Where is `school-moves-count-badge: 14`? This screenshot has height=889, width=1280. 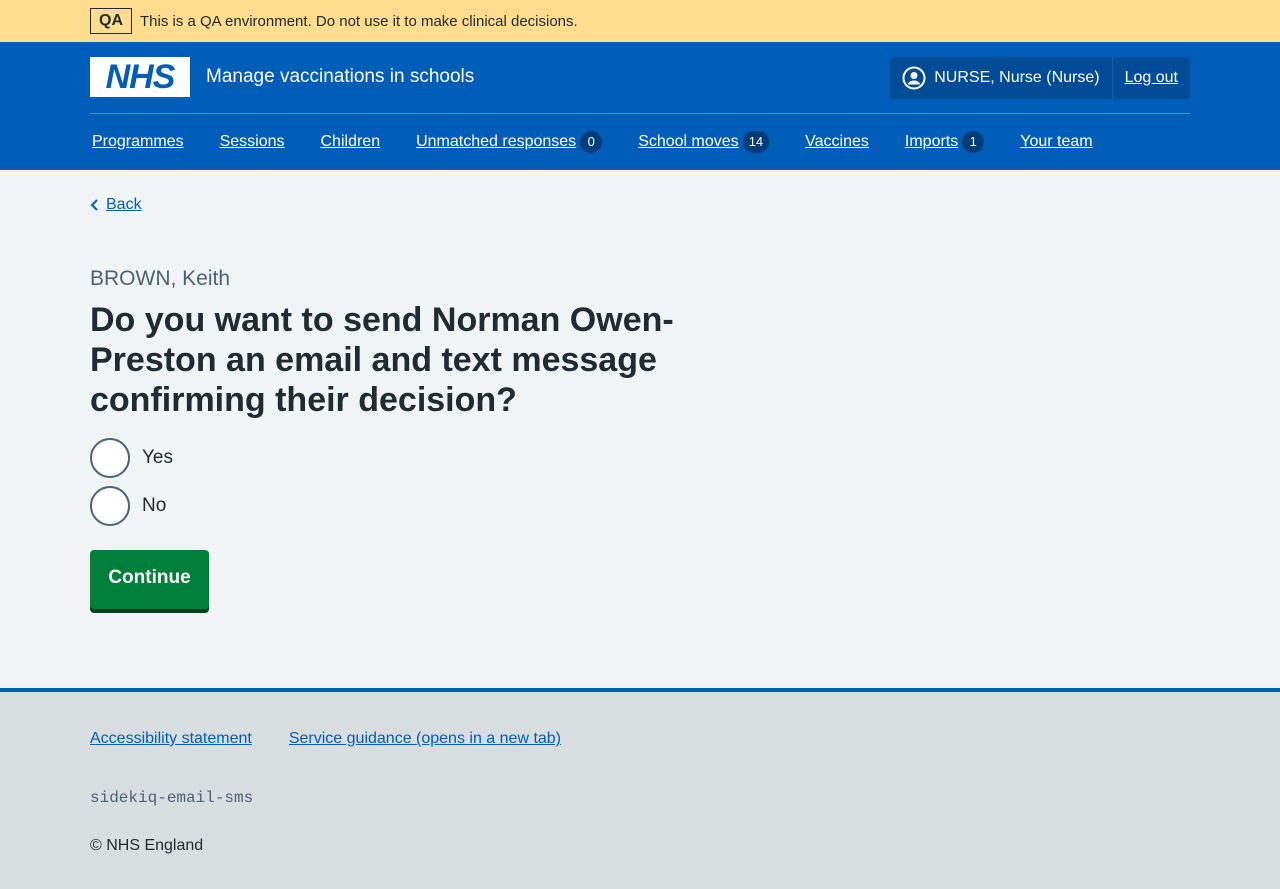 school-moves-count-badge: 14 is located at coordinates (756, 142).